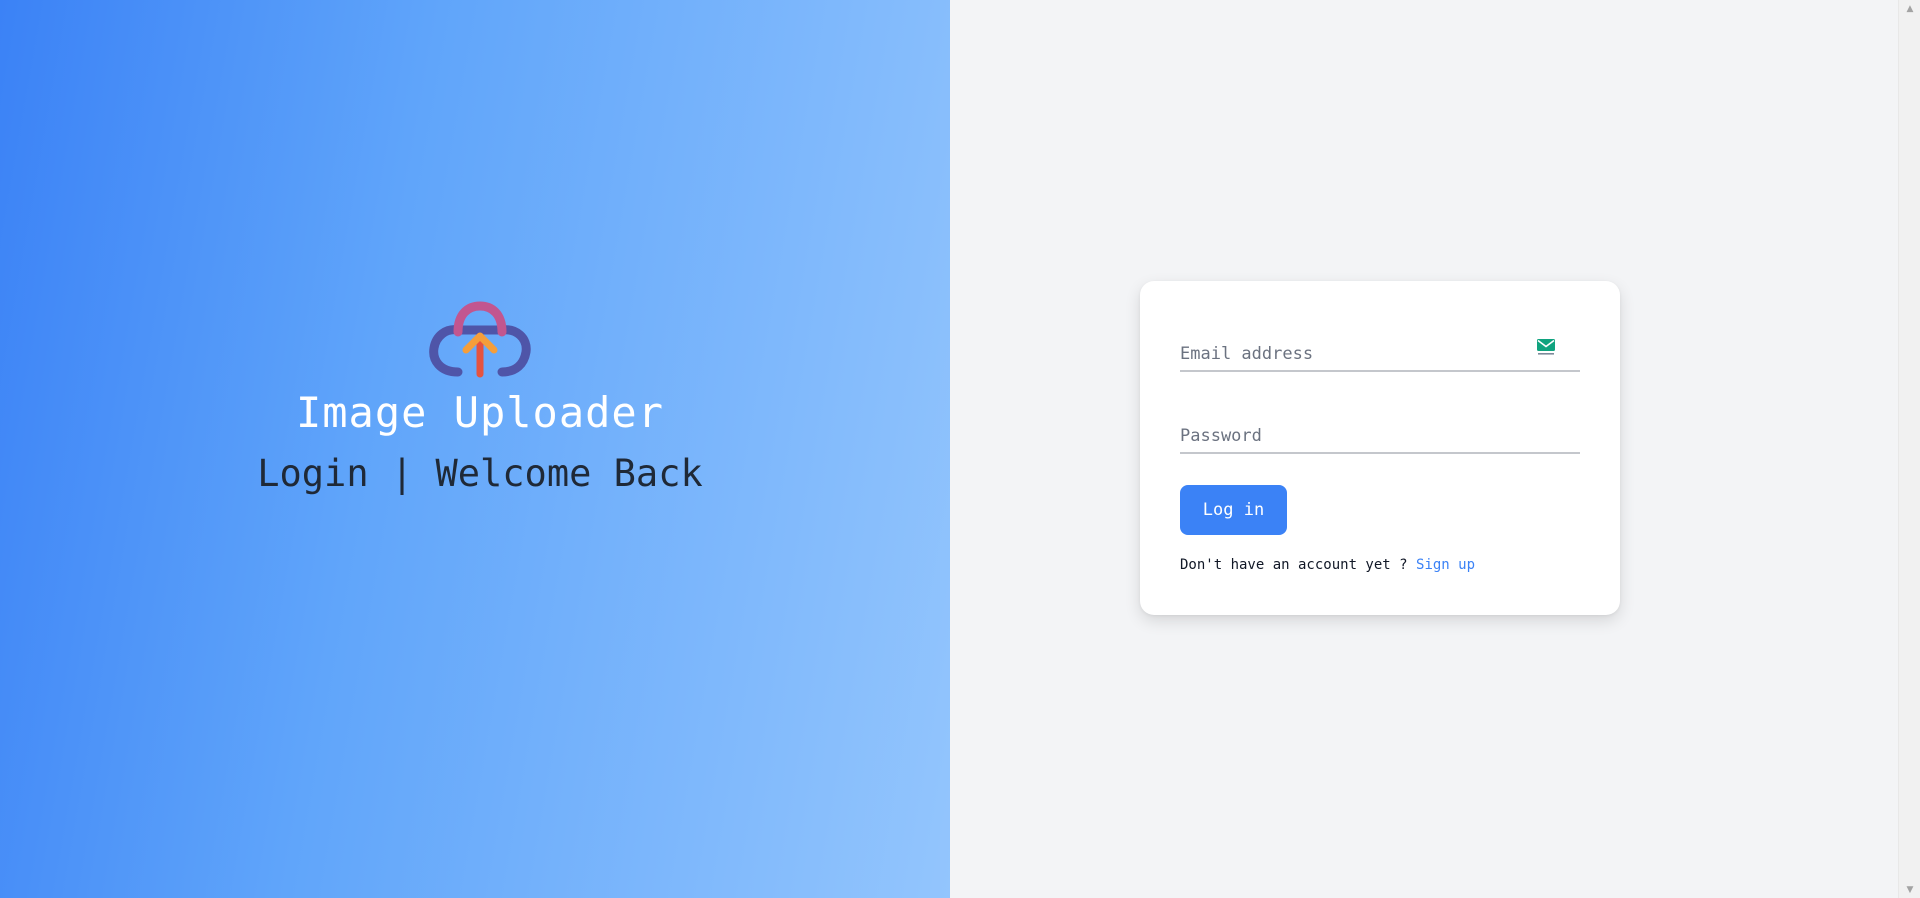 The width and height of the screenshot is (1920, 898). I want to click on password-input, so click(1380, 431).